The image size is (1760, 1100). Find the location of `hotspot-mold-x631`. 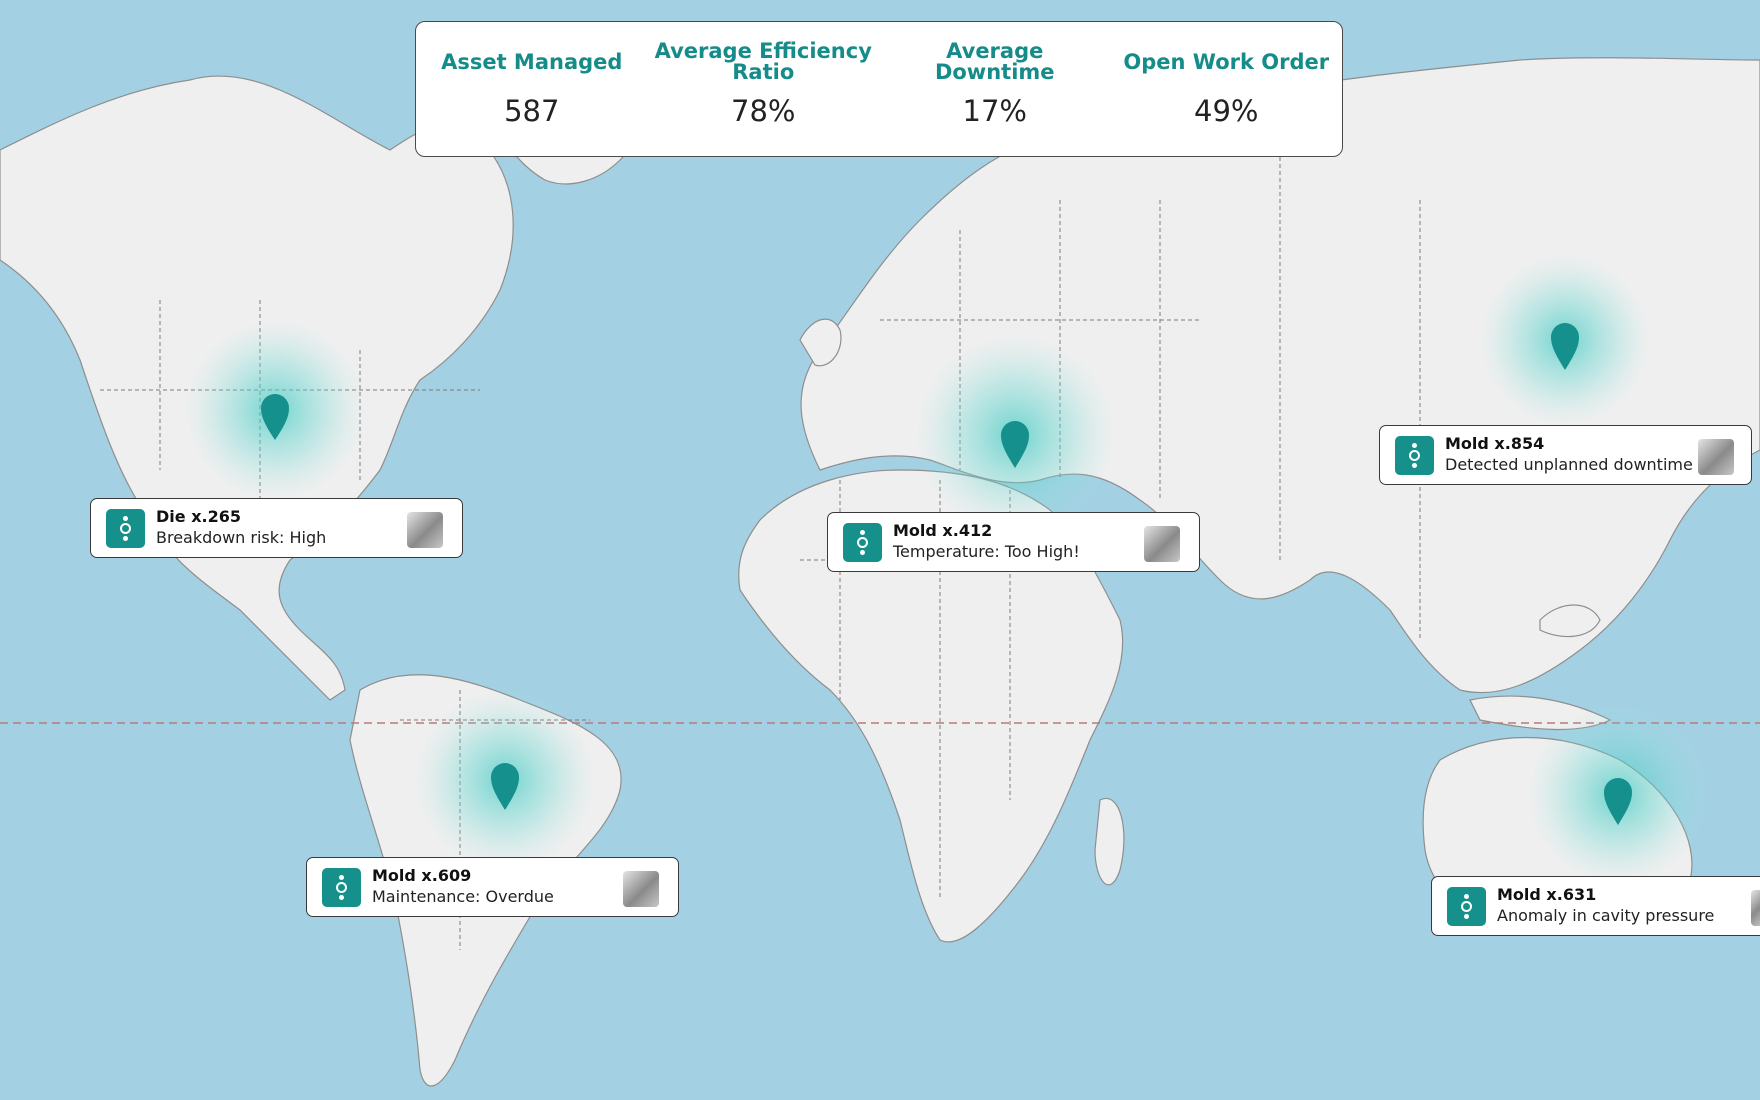

hotspot-mold-x631 is located at coordinates (1618, 795).